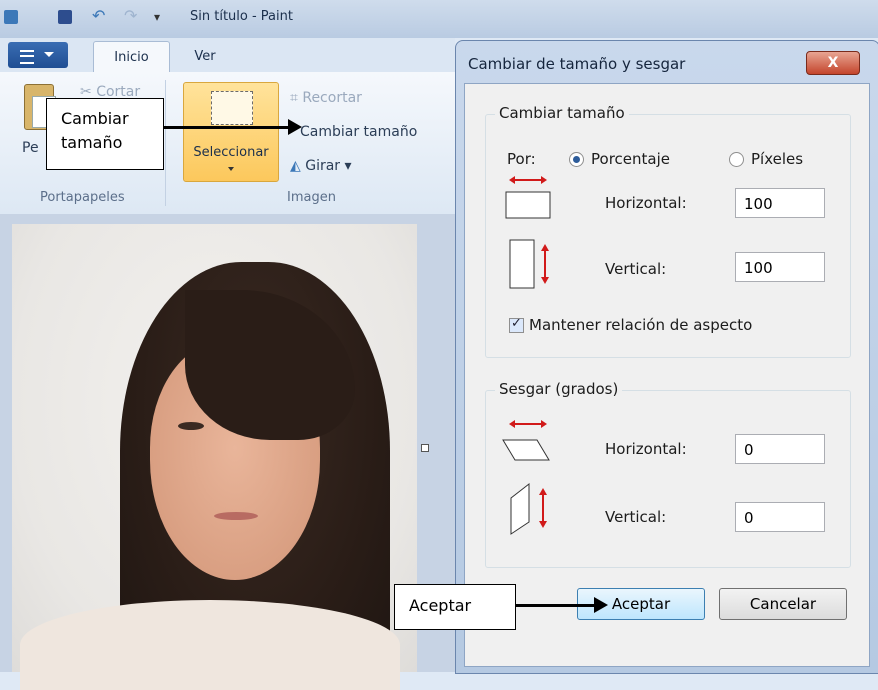  Describe the element at coordinates (161, 17) in the screenshot. I see `customize-toolbar-icon: ▾` at that location.